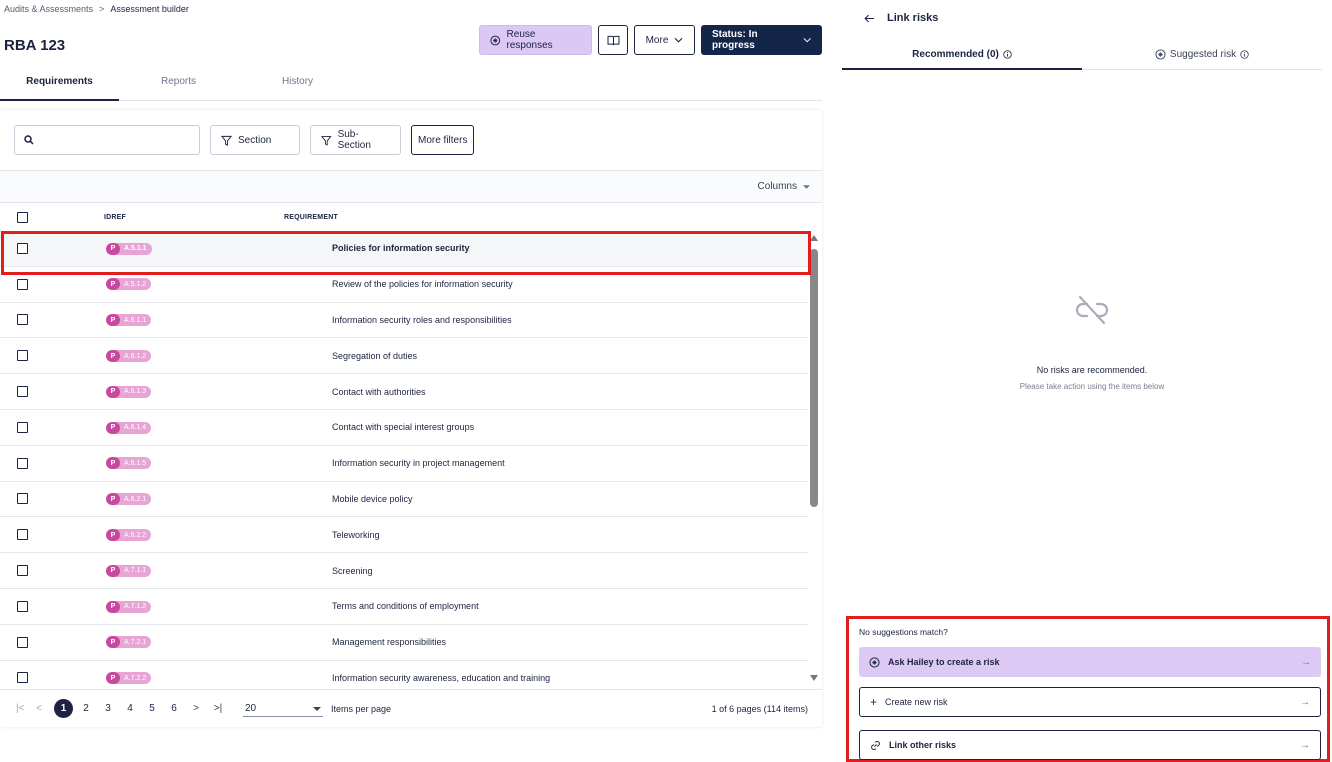  What do you see at coordinates (814, 678) in the screenshot?
I see `scroll-down-arrow` at bounding box center [814, 678].